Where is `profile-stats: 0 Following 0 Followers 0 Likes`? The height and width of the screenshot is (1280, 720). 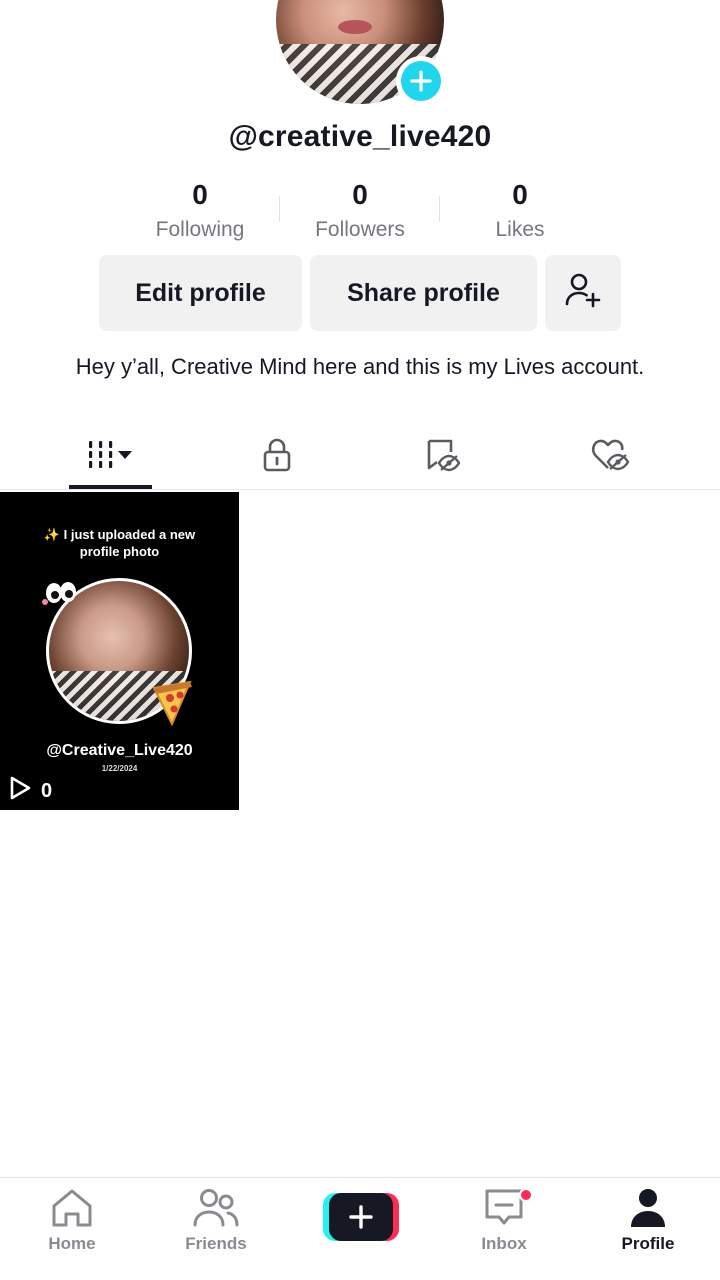
profile-stats: 0 Following 0 Followers 0 Likes is located at coordinates (360, 212).